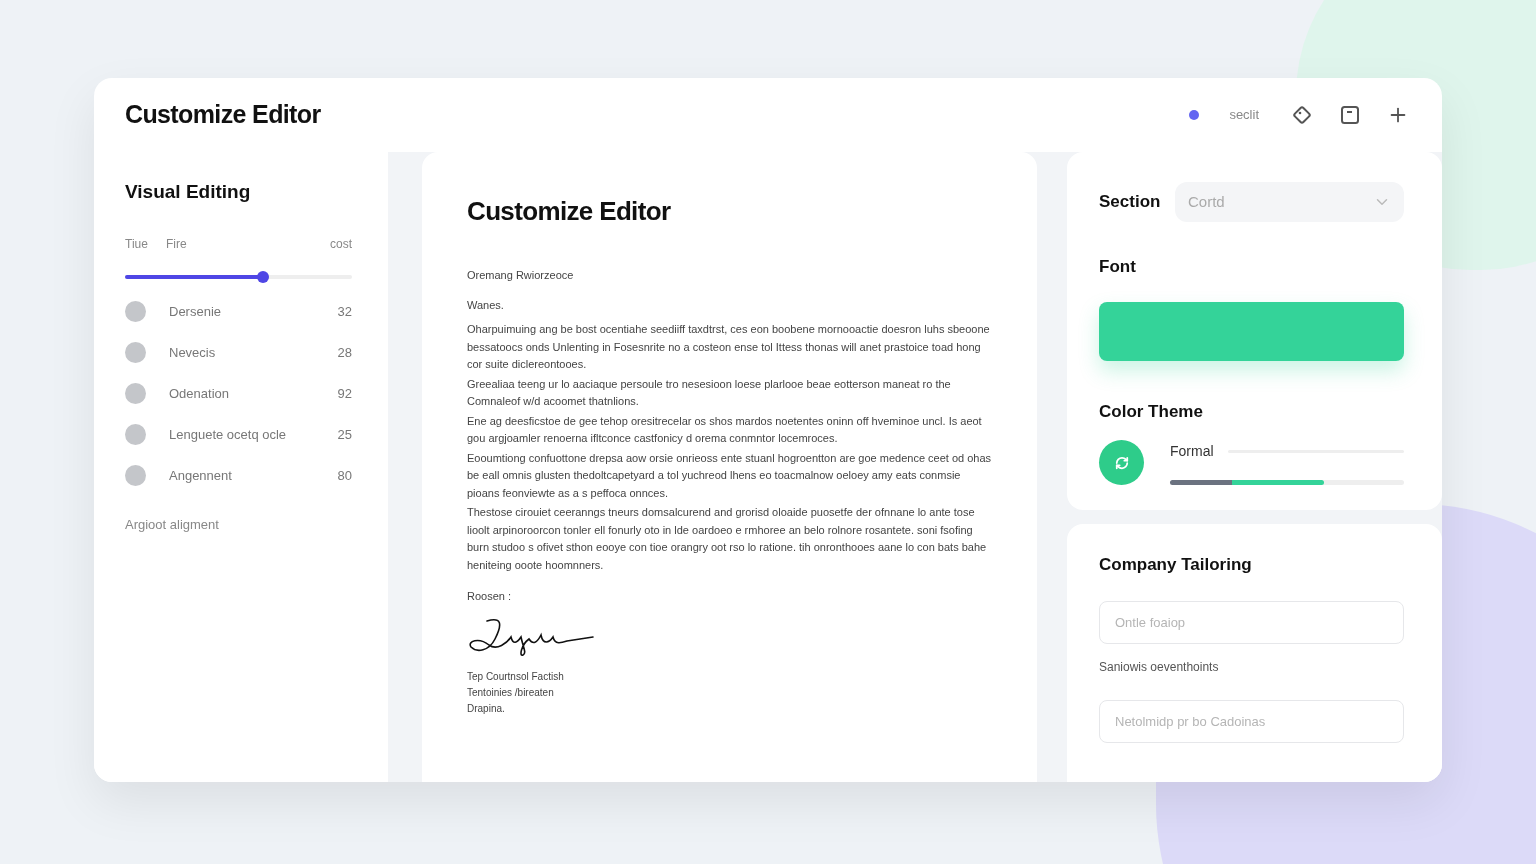 This screenshot has width=1536, height=864. I want to click on signature-line: Tentoinies /bireaten, so click(511, 692).